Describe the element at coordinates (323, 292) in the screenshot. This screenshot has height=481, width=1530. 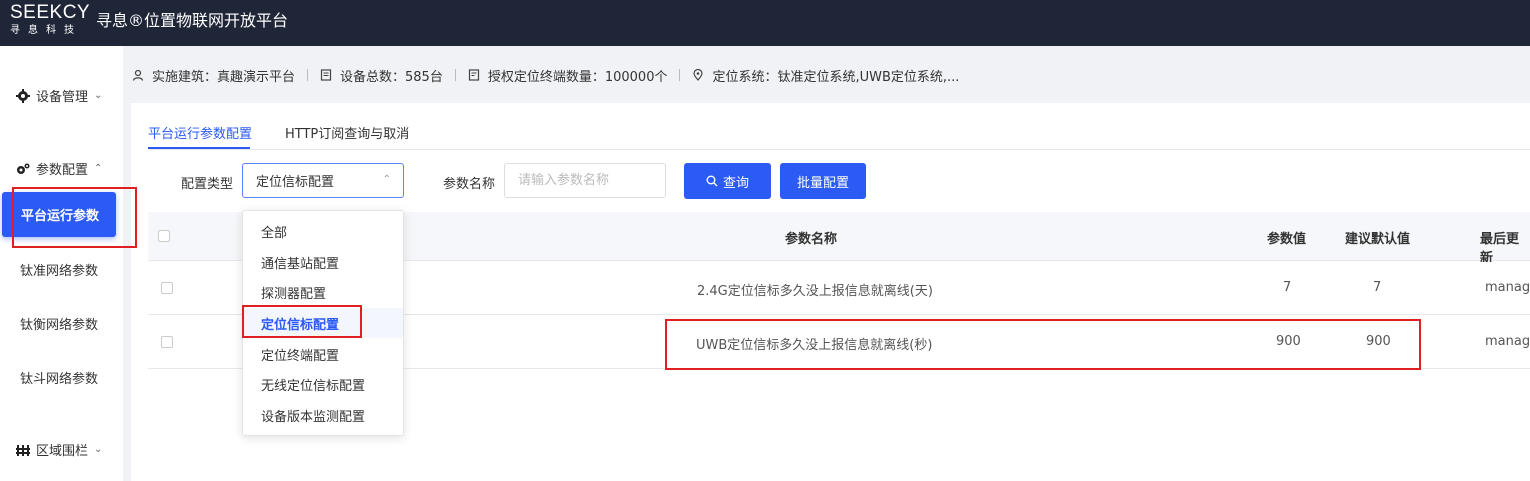
I see `dropdown-option-detector: 探测器配置` at that location.